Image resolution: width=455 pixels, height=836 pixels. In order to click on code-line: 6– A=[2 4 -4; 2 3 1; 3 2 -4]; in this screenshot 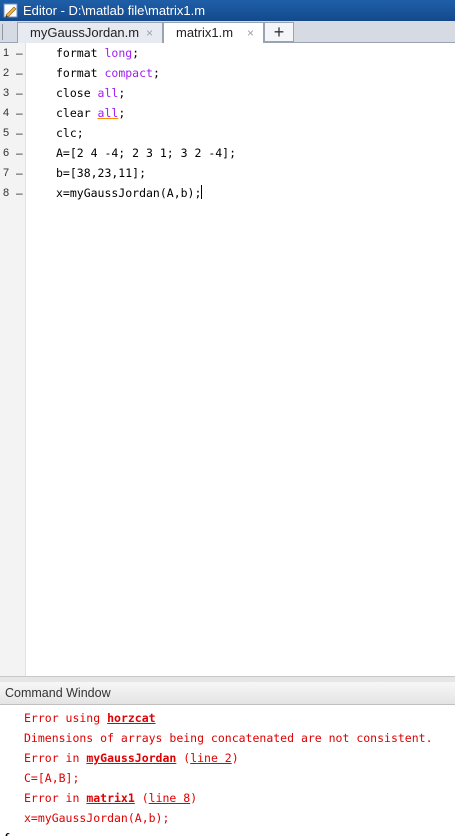, I will do `click(227, 153)`.